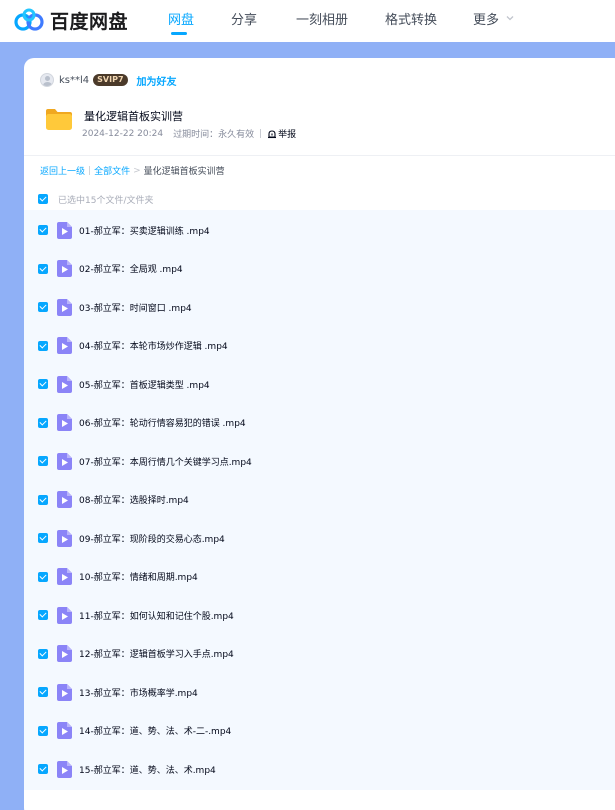 The image size is (615, 810). Describe the element at coordinates (319, 346) in the screenshot. I see `file-row: 04-郝立军：本轮市场炒作逻辑 .mp4` at that location.